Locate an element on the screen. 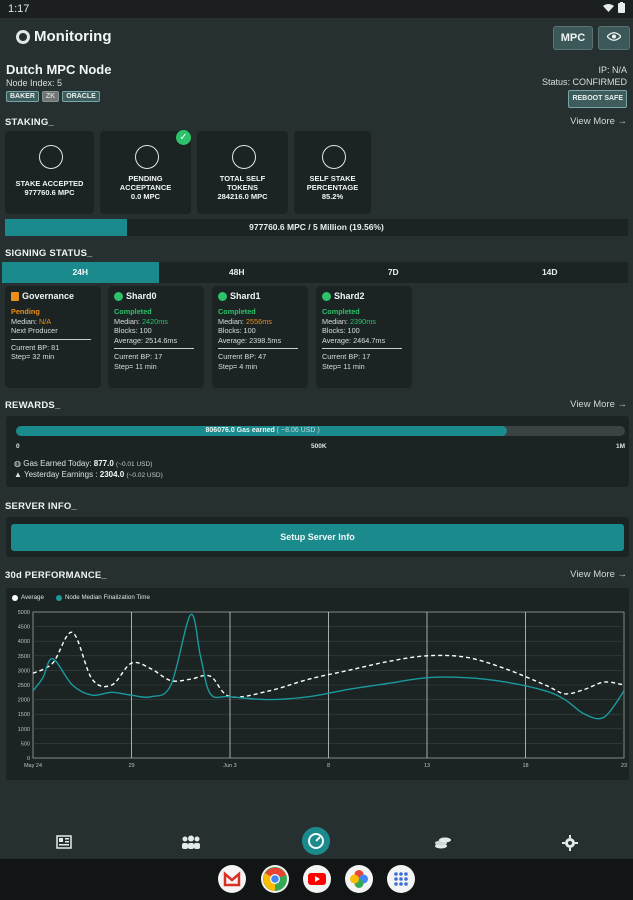 This screenshot has height=900, width=633. x-tick-label: Jun 3 is located at coordinates (229, 766).